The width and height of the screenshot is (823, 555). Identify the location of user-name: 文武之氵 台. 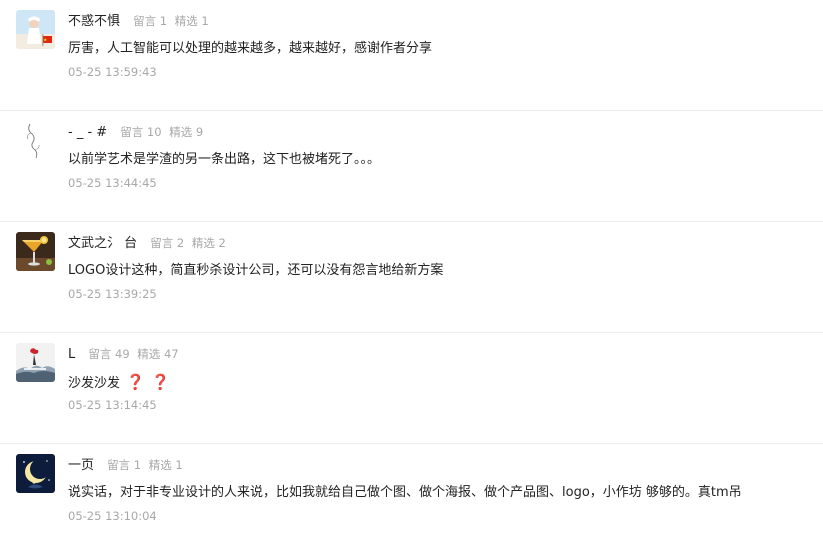
(102, 243).